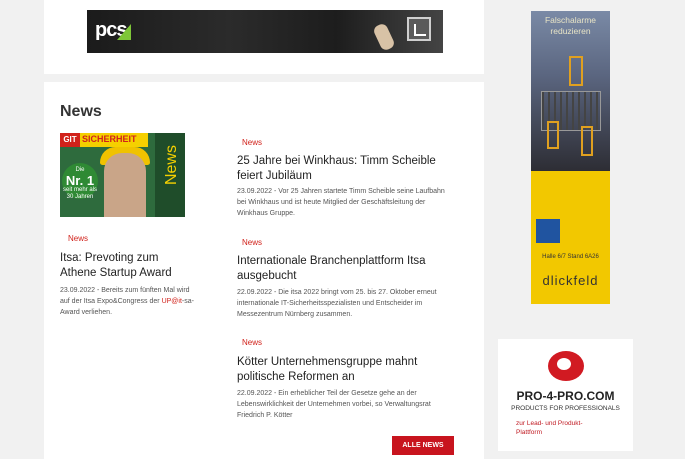 The image size is (685, 459). I want to click on pro4pro-note-line1: zur Lead- und Produkt-, so click(549, 423).